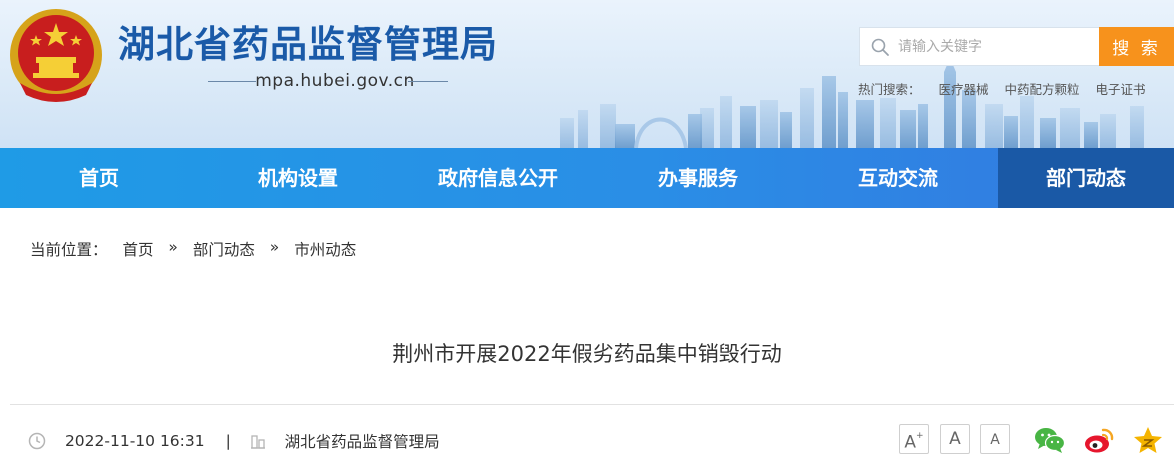 This screenshot has width=1174, height=459. What do you see at coordinates (1121, 88) in the screenshot?
I see `hot-search-item: 电子证书` at bounding box center [1121, 88].